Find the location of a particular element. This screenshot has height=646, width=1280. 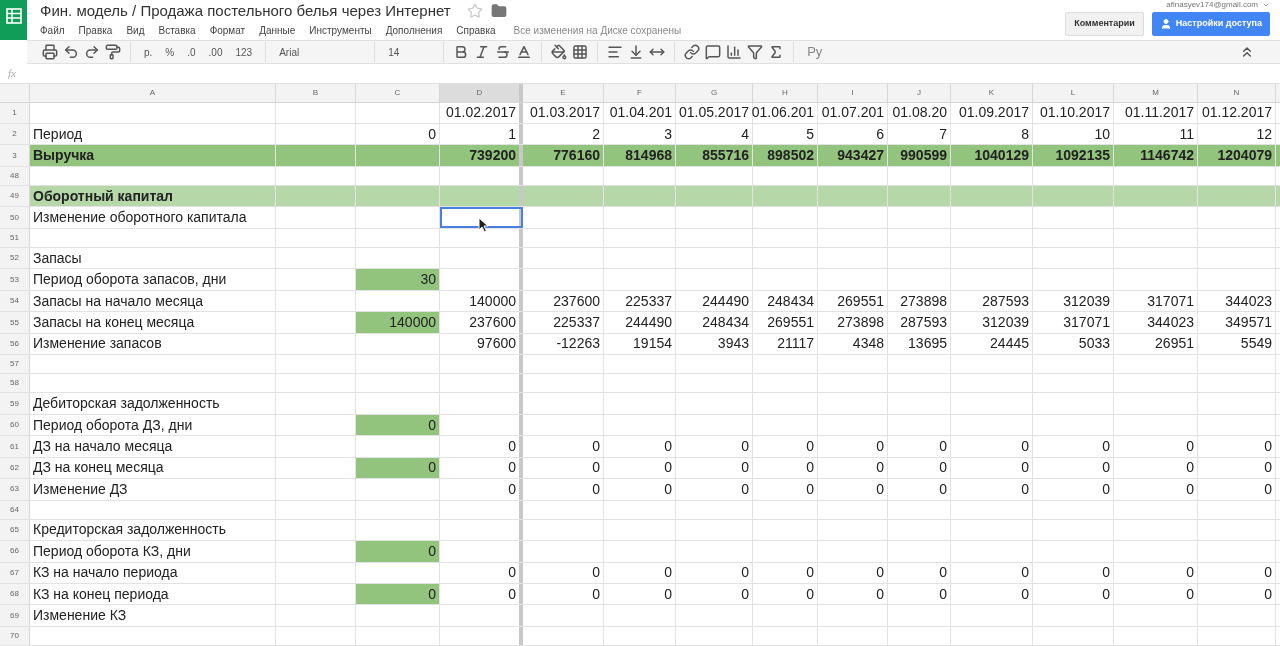

menu-item: Данные is located at coordinates (277, 30).